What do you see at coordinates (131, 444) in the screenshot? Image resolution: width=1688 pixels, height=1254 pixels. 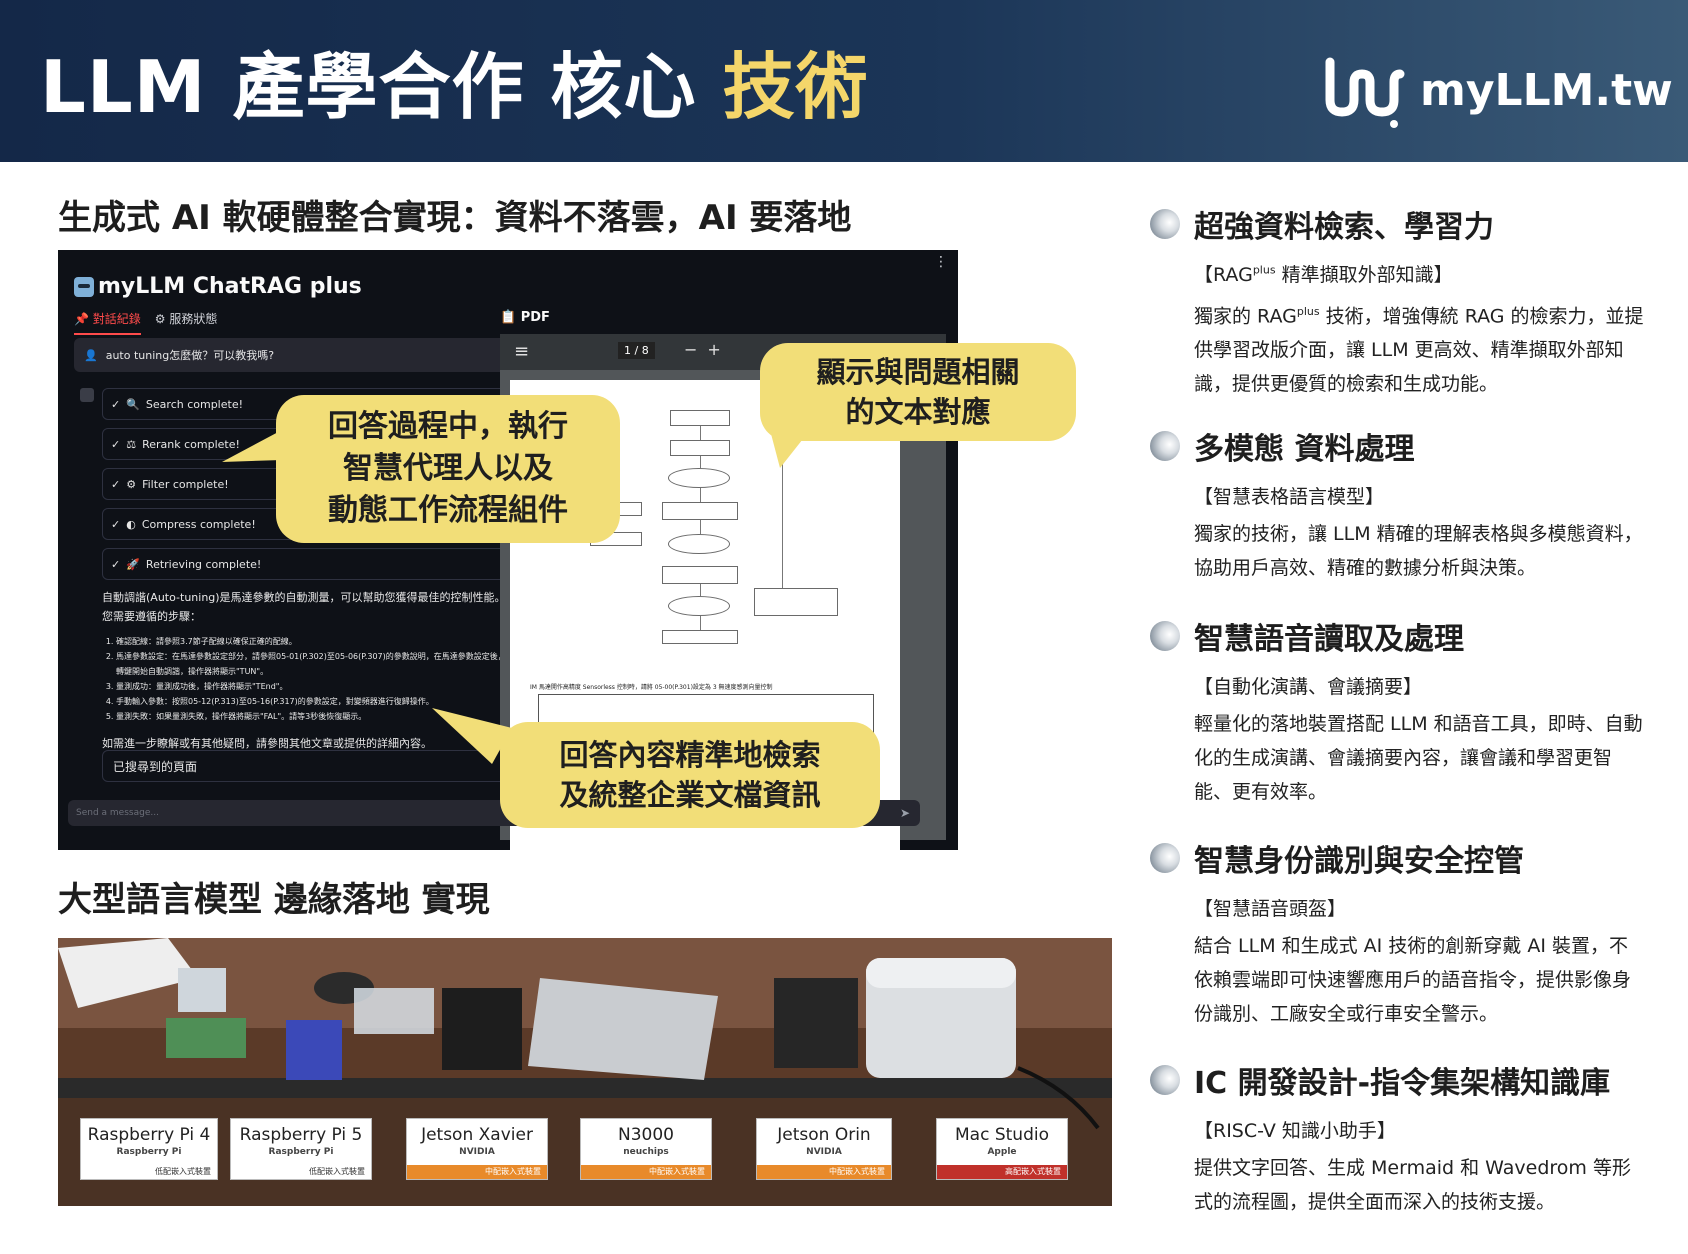 I see `rerank-icon: ⚖` at bounding box center [131, 444].